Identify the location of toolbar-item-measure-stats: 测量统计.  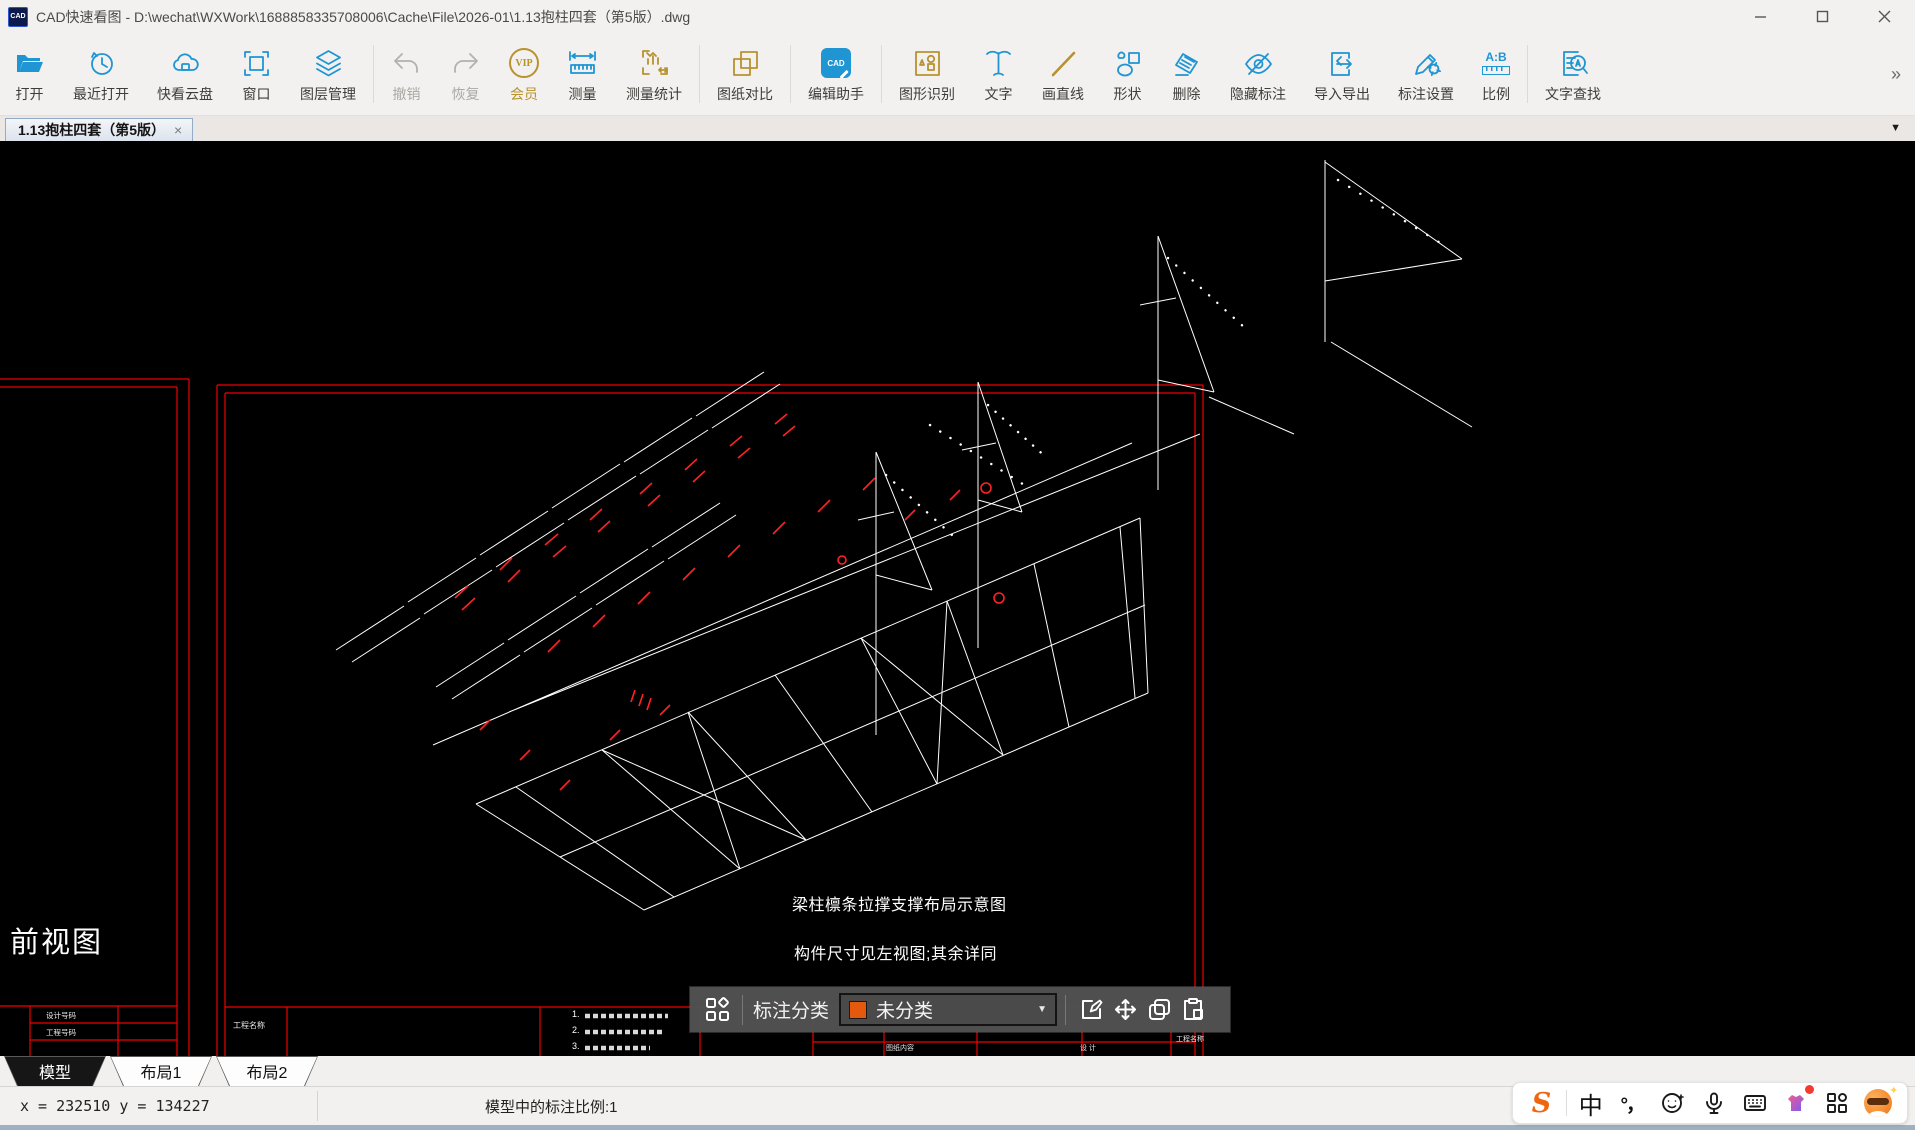
(654, 74).